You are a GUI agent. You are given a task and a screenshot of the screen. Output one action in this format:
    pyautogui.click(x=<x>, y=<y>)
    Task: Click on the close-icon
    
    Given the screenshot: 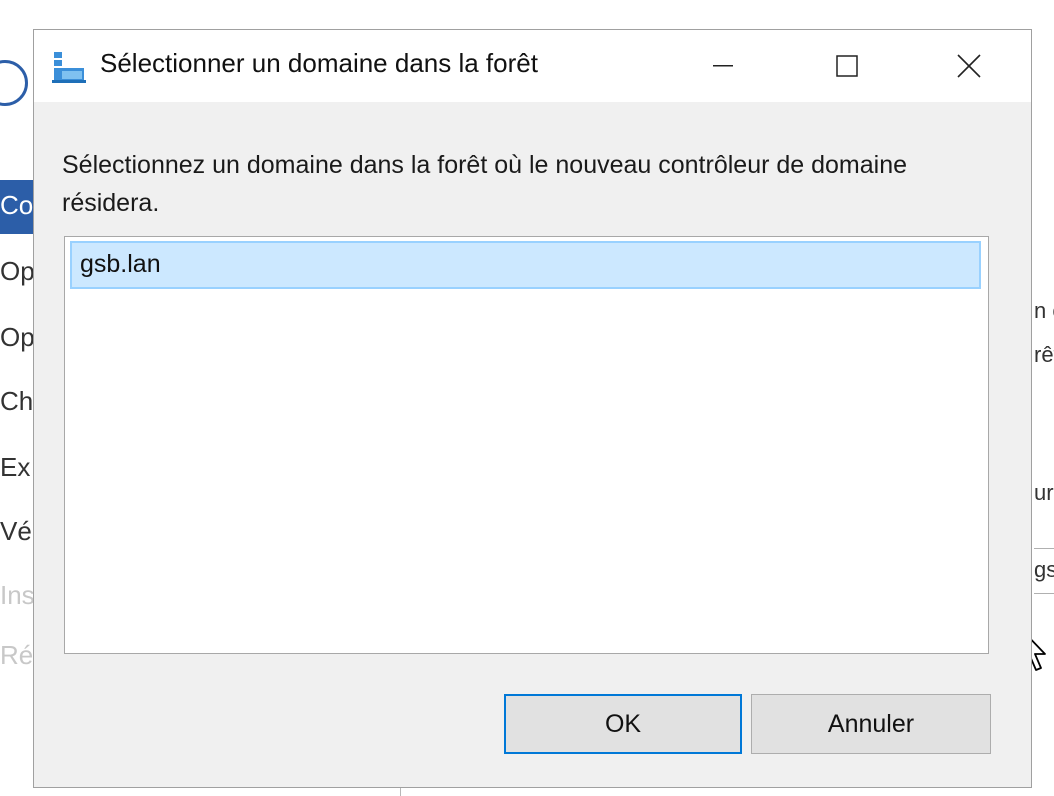 What is the action you would take?
    pyautogui.click(x=969, y=66)
    